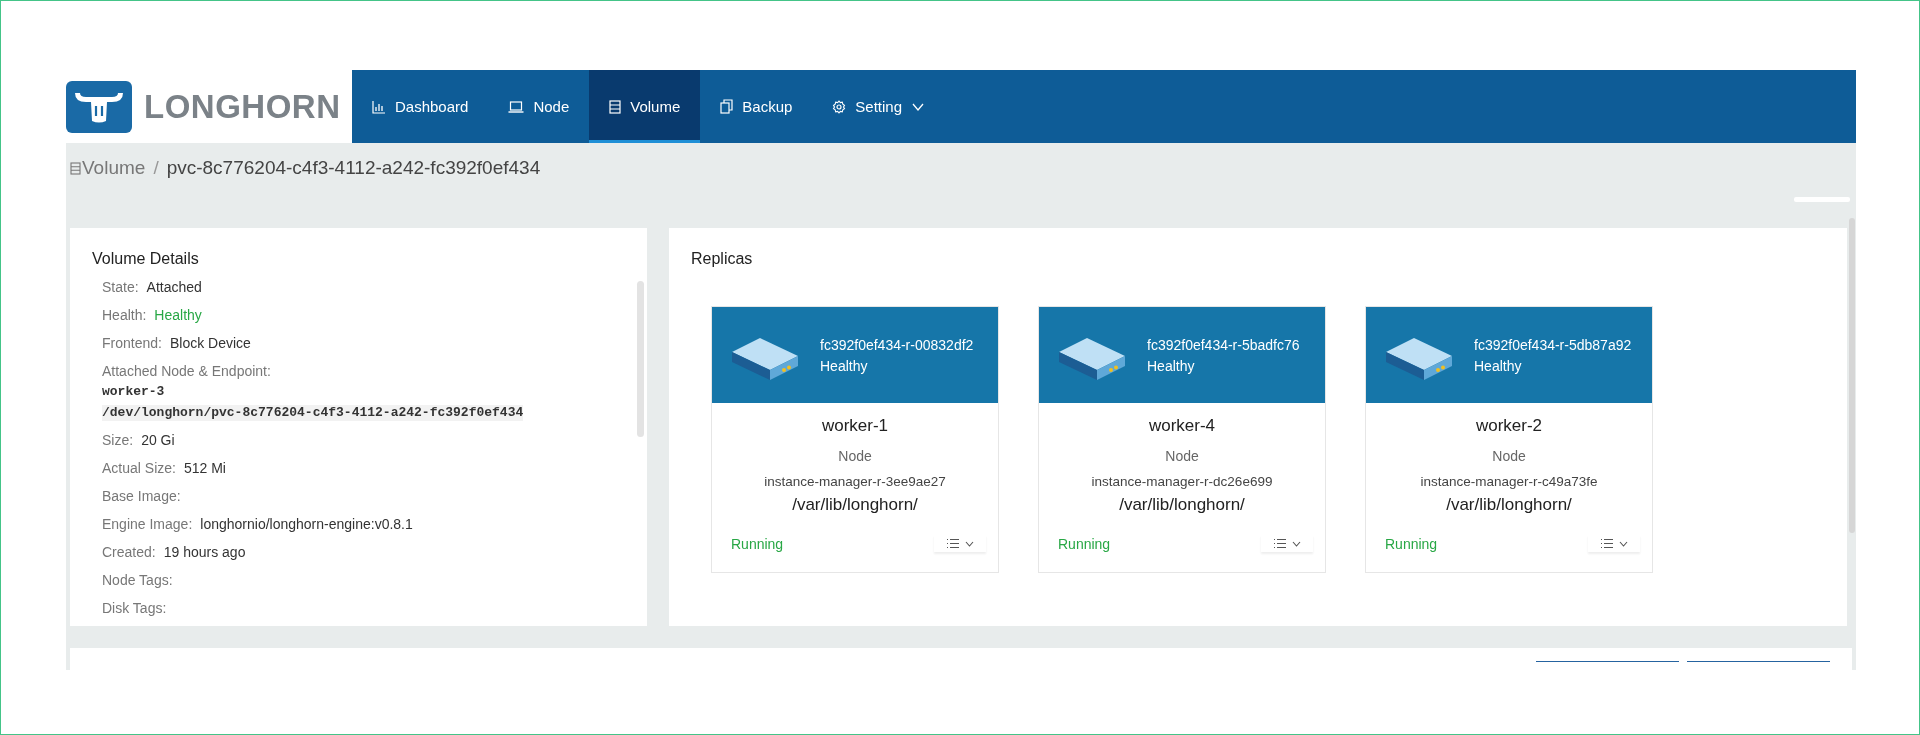 The height and width of the screenshot is (735, 1920). What do you see at coordinates (420, 106) in the screenshot?
I see `nav-tab: Dashboard` at bounding box center [420, 106].